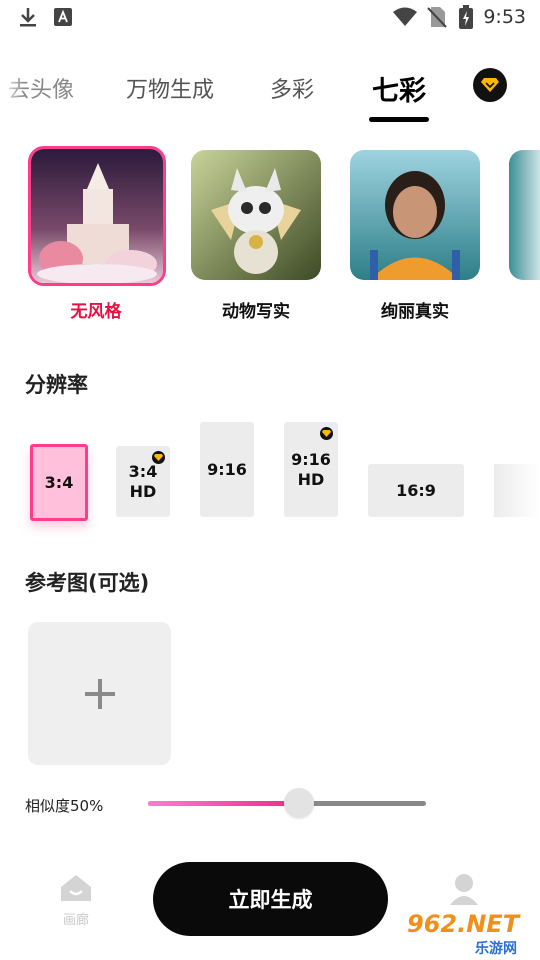 The width and height of the screenshot is (540, 960). I want to click on active-tab-indicator, so click(399, 119).